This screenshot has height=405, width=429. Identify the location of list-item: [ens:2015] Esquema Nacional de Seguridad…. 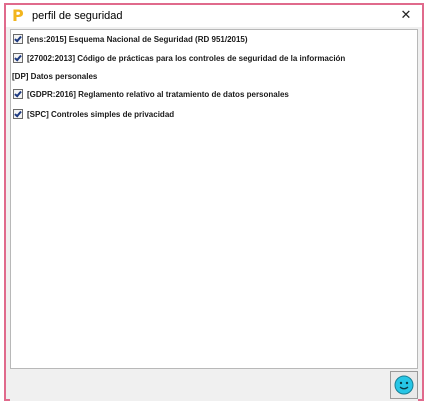
(130, 40).